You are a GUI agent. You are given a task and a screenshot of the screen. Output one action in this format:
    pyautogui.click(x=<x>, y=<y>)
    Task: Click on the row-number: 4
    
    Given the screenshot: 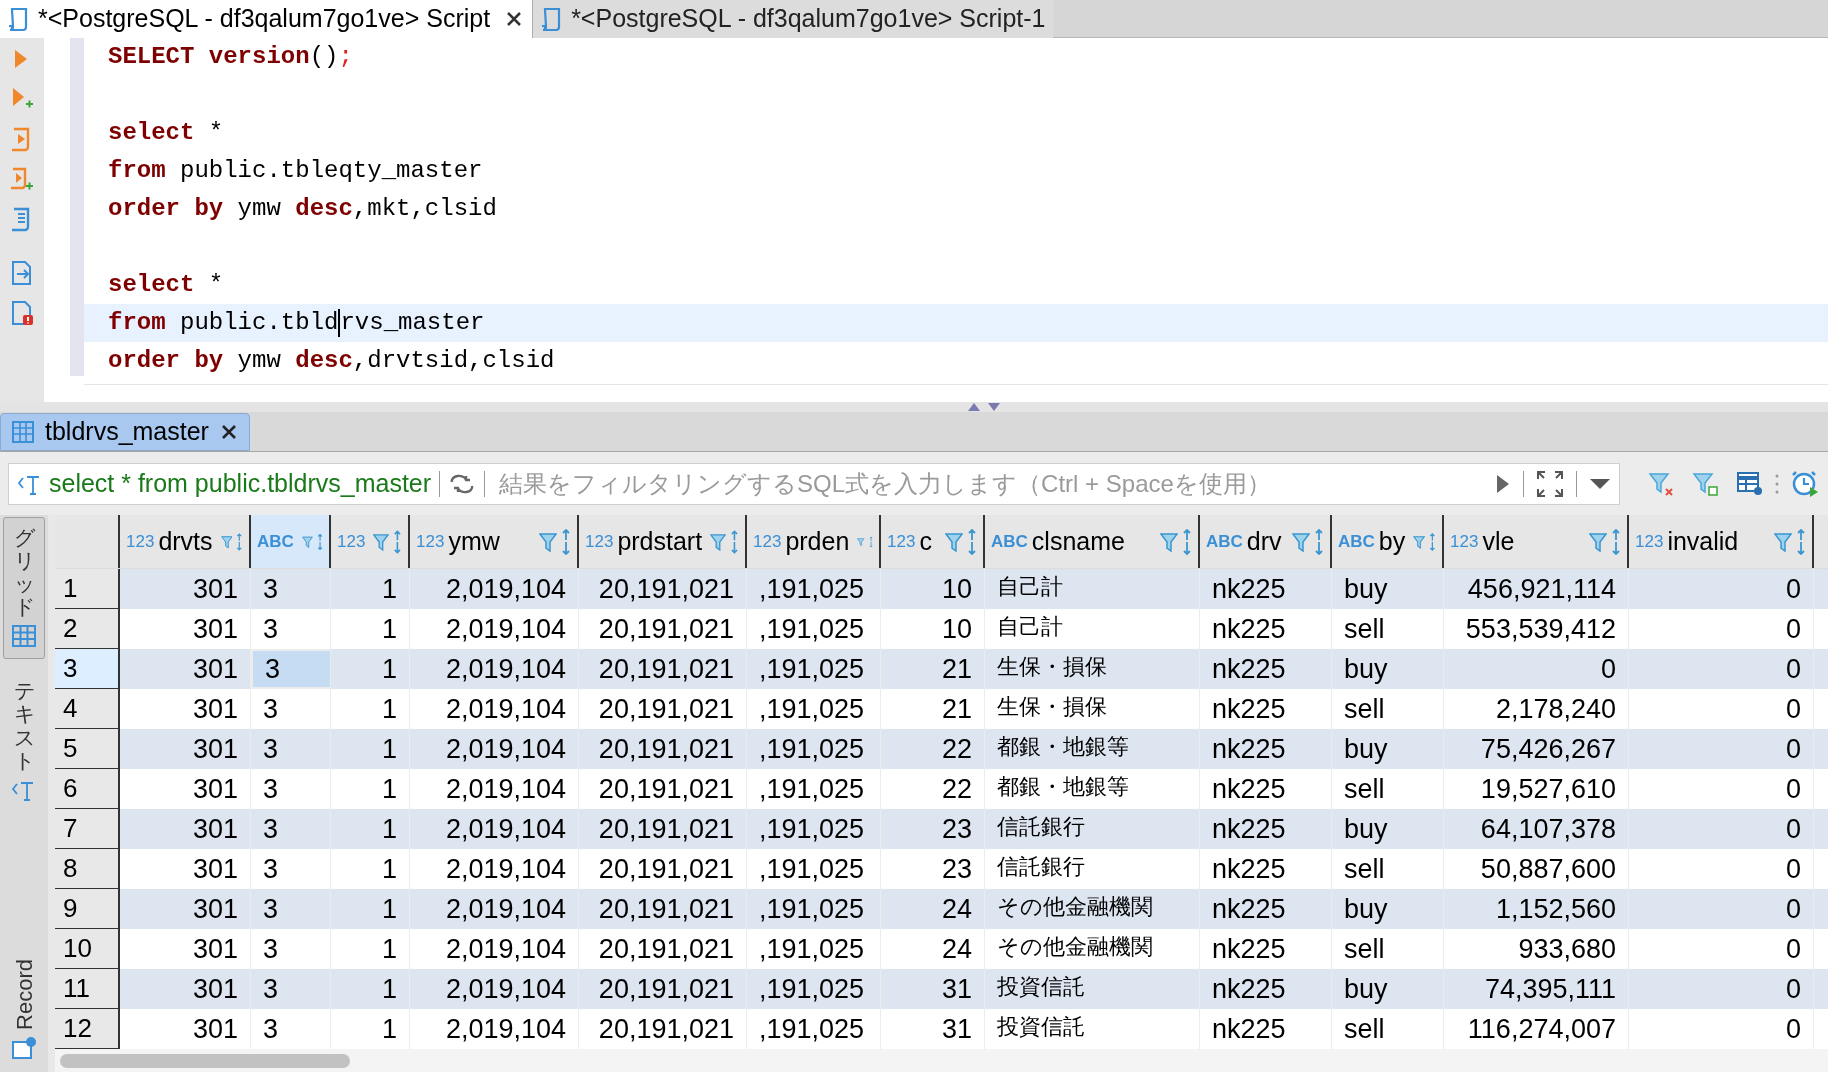 What is the action you would take?
    pyautogui.click(x=87, y=709)
    